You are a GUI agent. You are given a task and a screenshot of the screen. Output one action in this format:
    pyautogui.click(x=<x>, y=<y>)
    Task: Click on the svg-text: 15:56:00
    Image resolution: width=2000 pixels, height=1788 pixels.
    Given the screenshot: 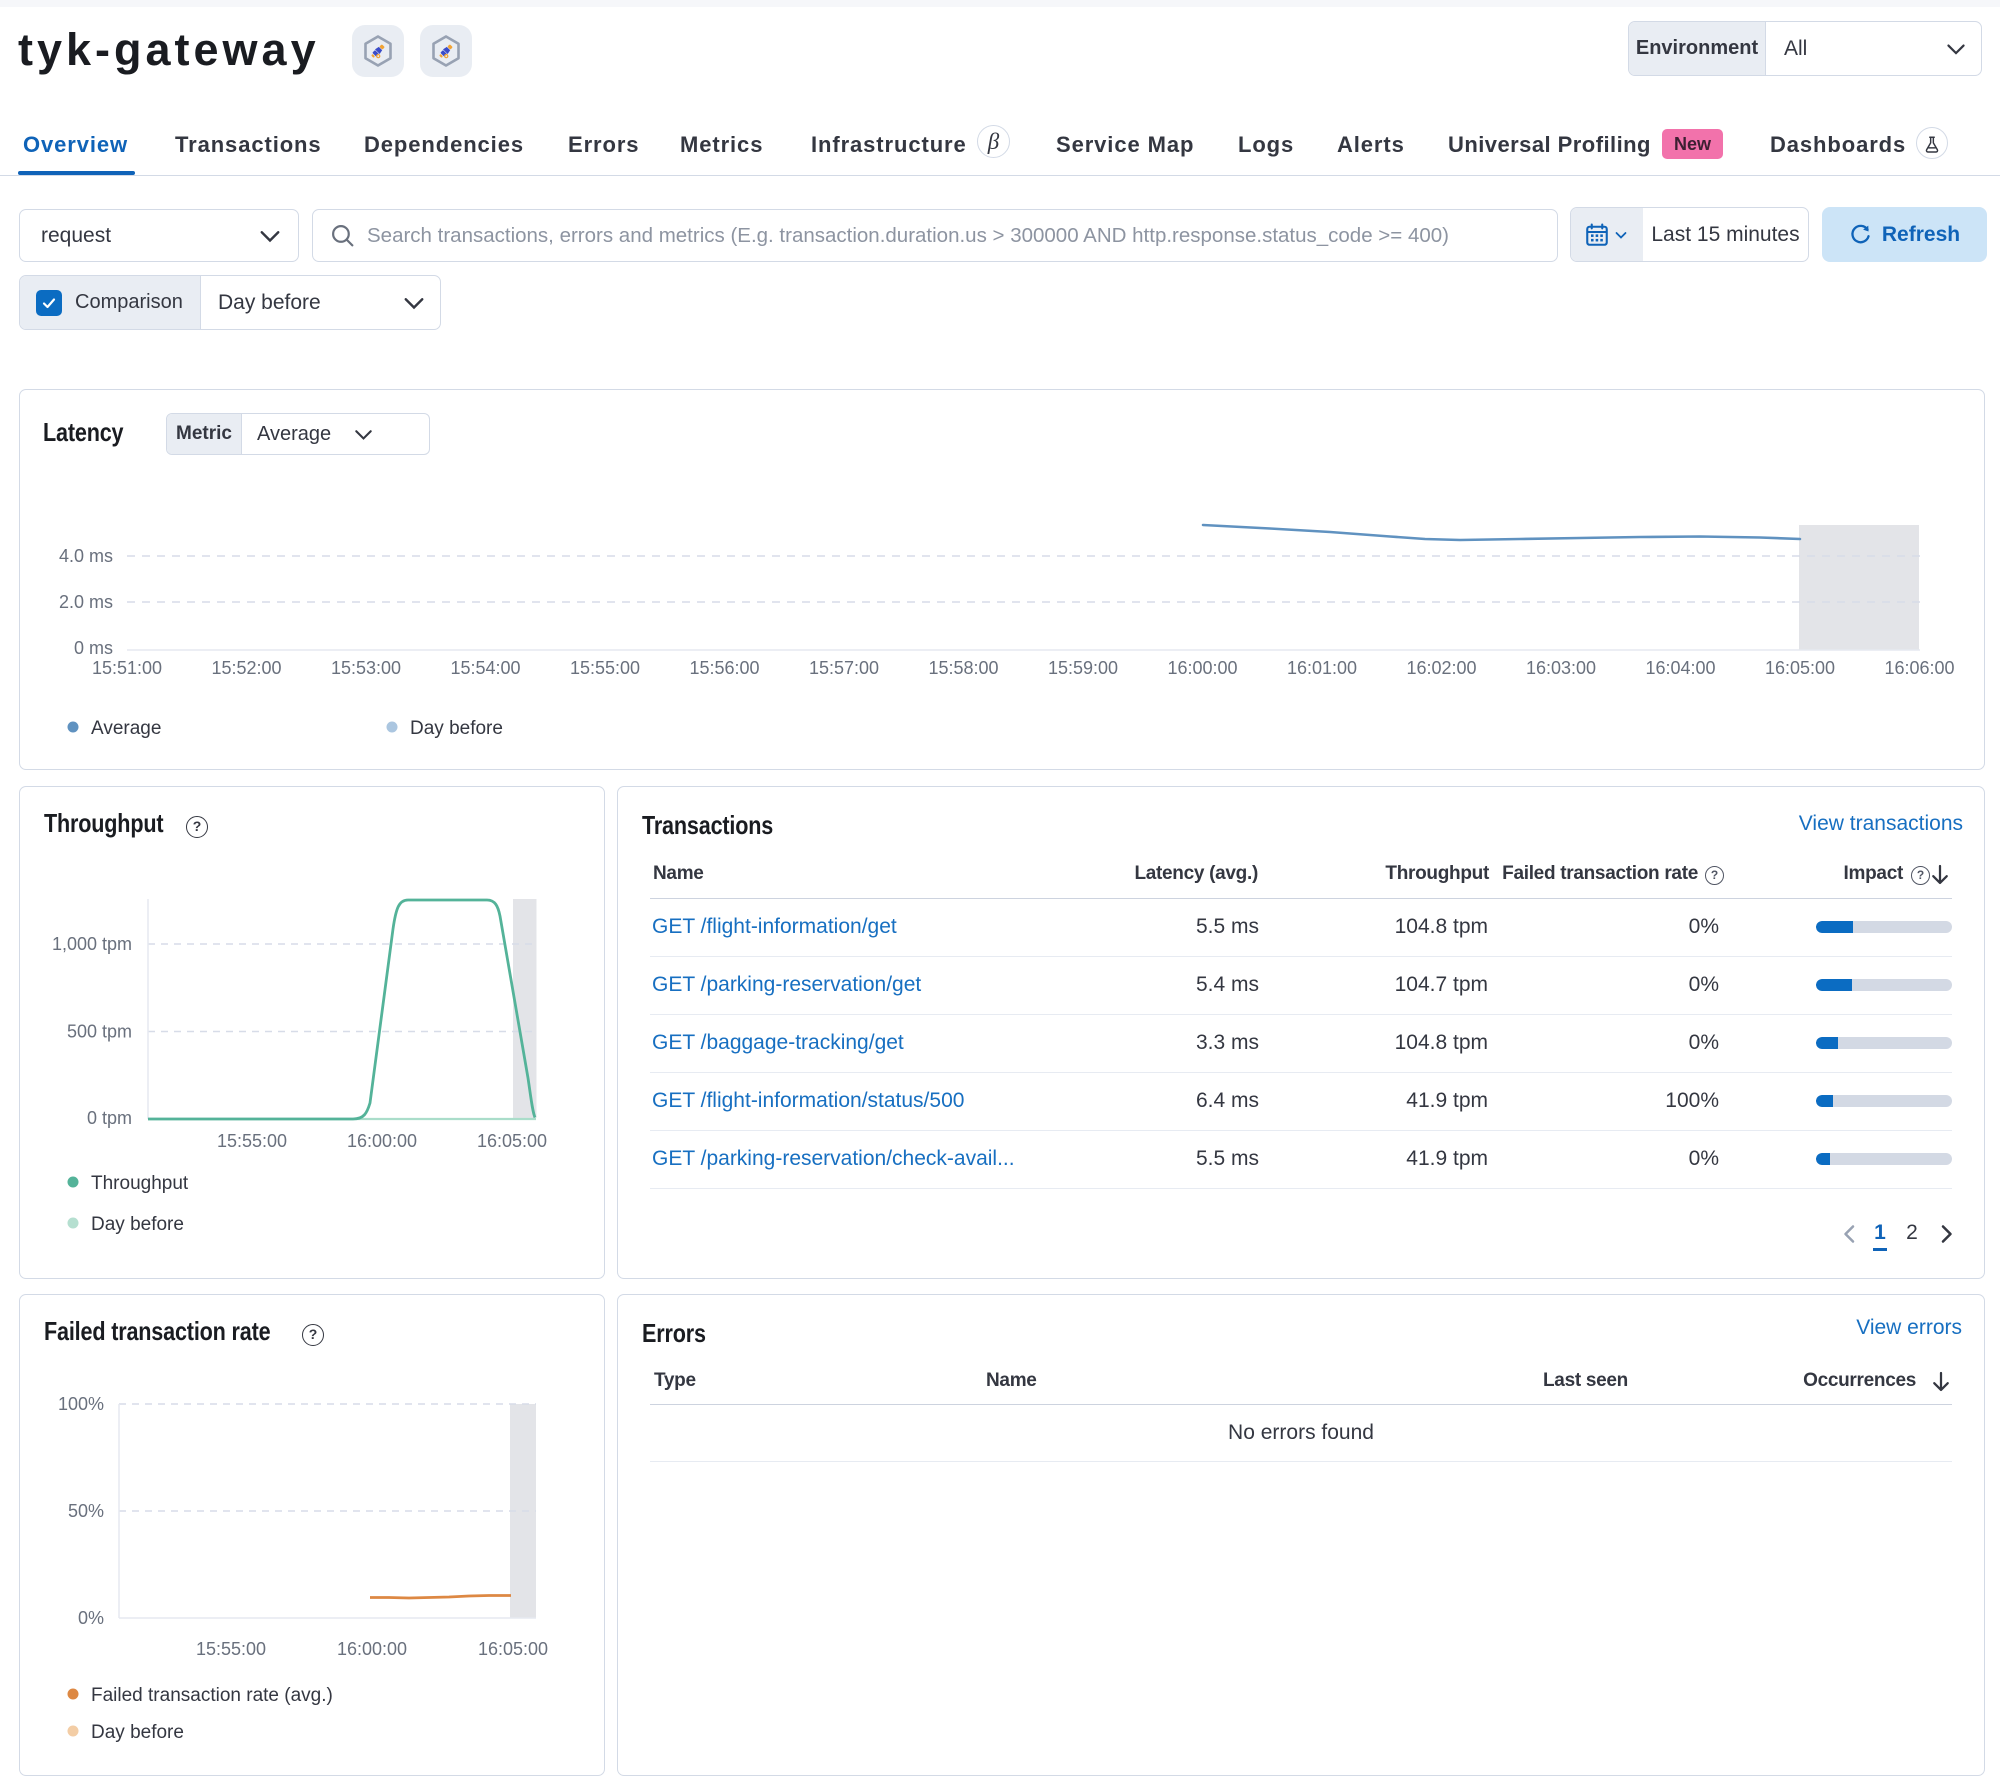 What is the action you would take?
    pyautogui.click(x=724, y=668)
    